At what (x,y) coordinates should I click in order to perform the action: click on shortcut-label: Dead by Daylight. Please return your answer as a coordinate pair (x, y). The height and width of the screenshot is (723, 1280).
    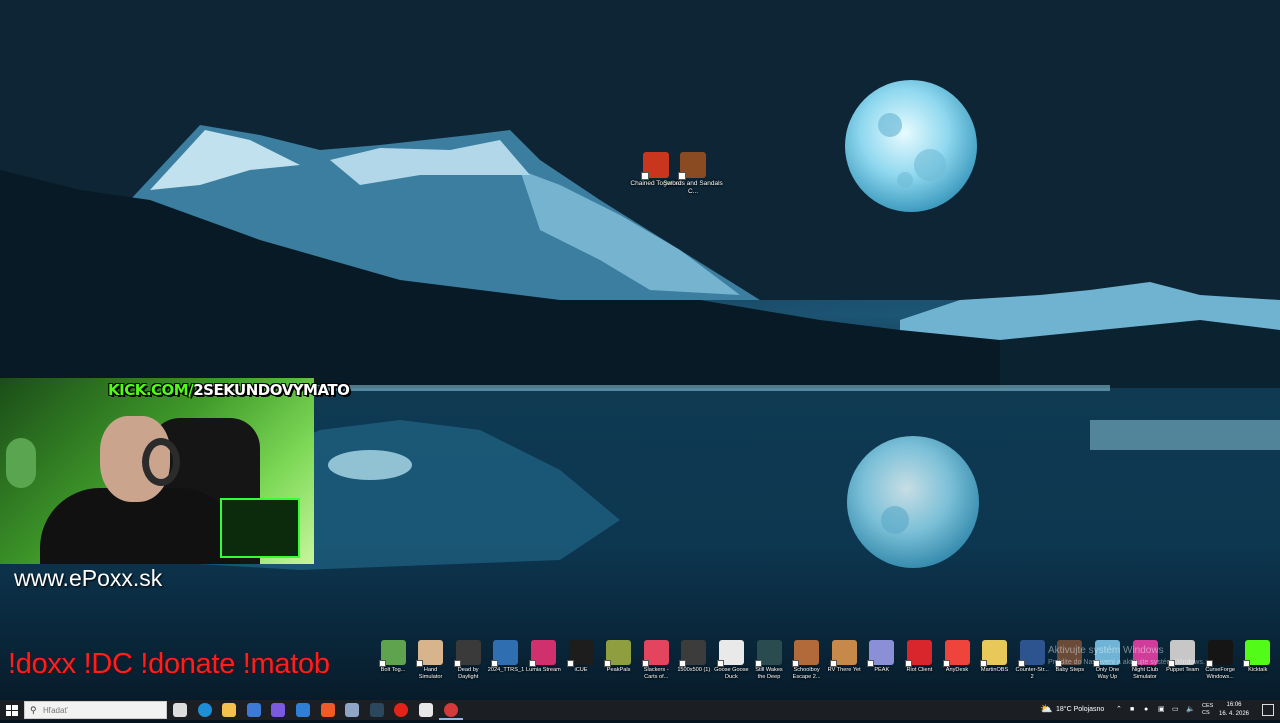
    Looking at the image, I should click on (468, 673).